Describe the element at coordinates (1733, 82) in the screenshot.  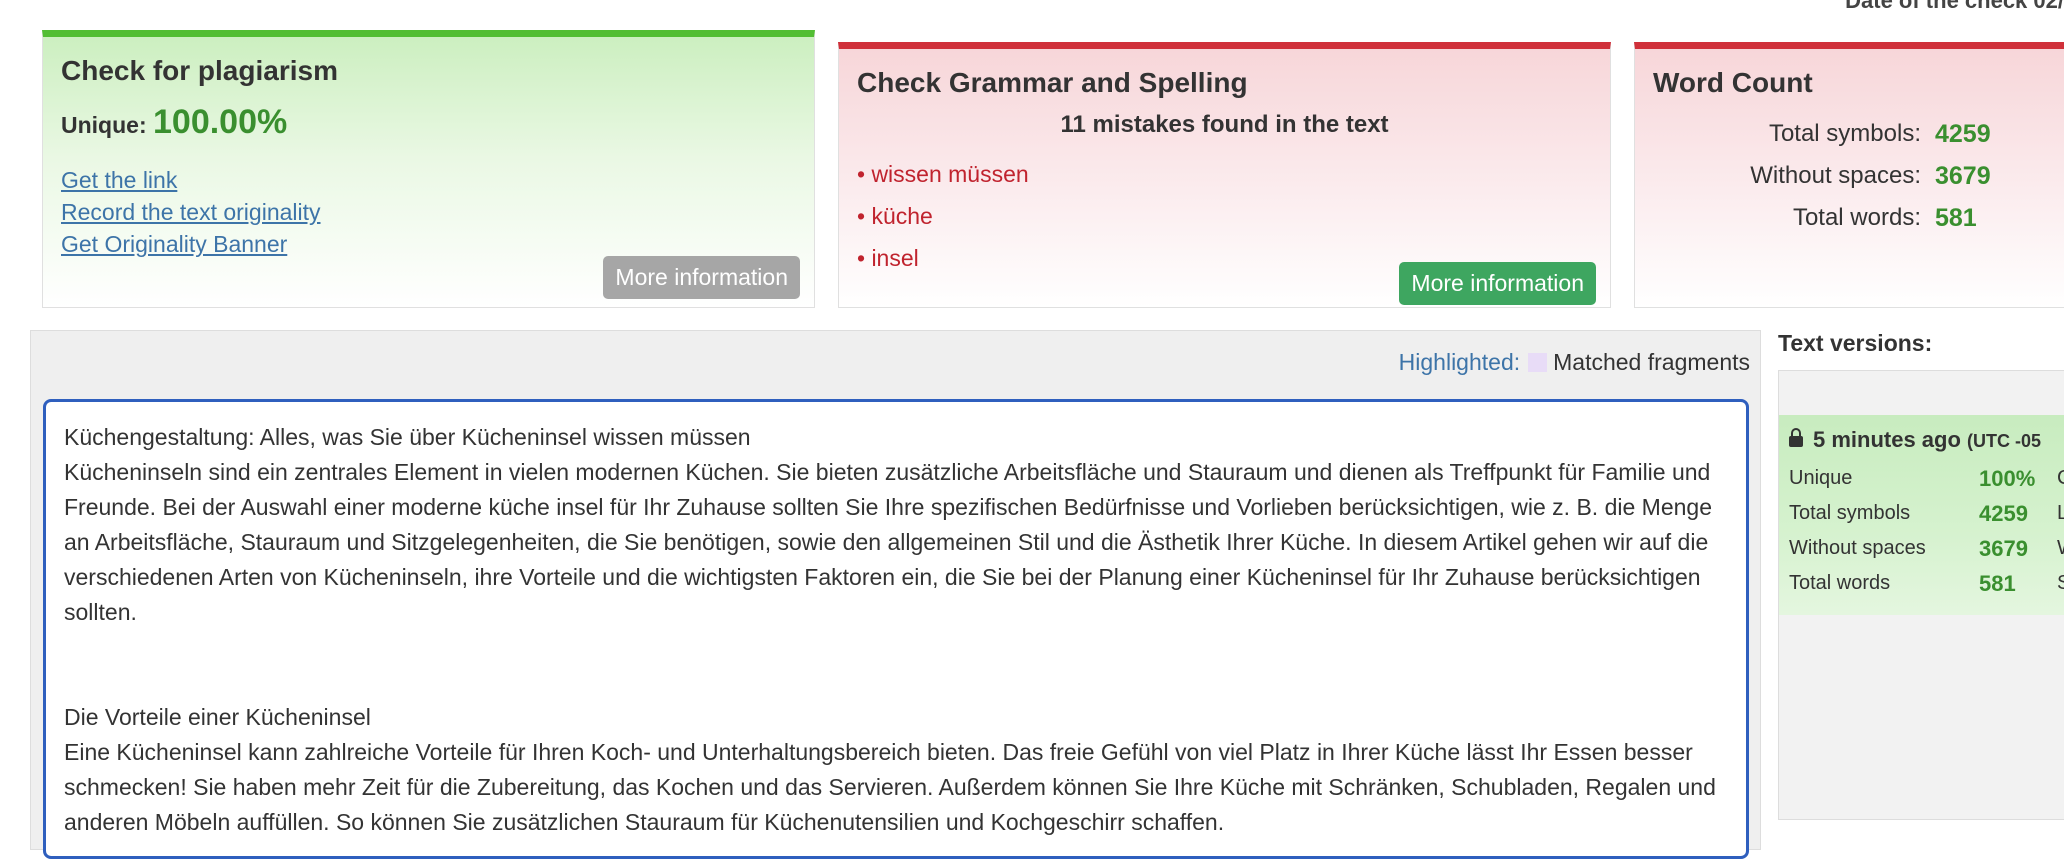
I see `word-count-title: Word Count` at that location.